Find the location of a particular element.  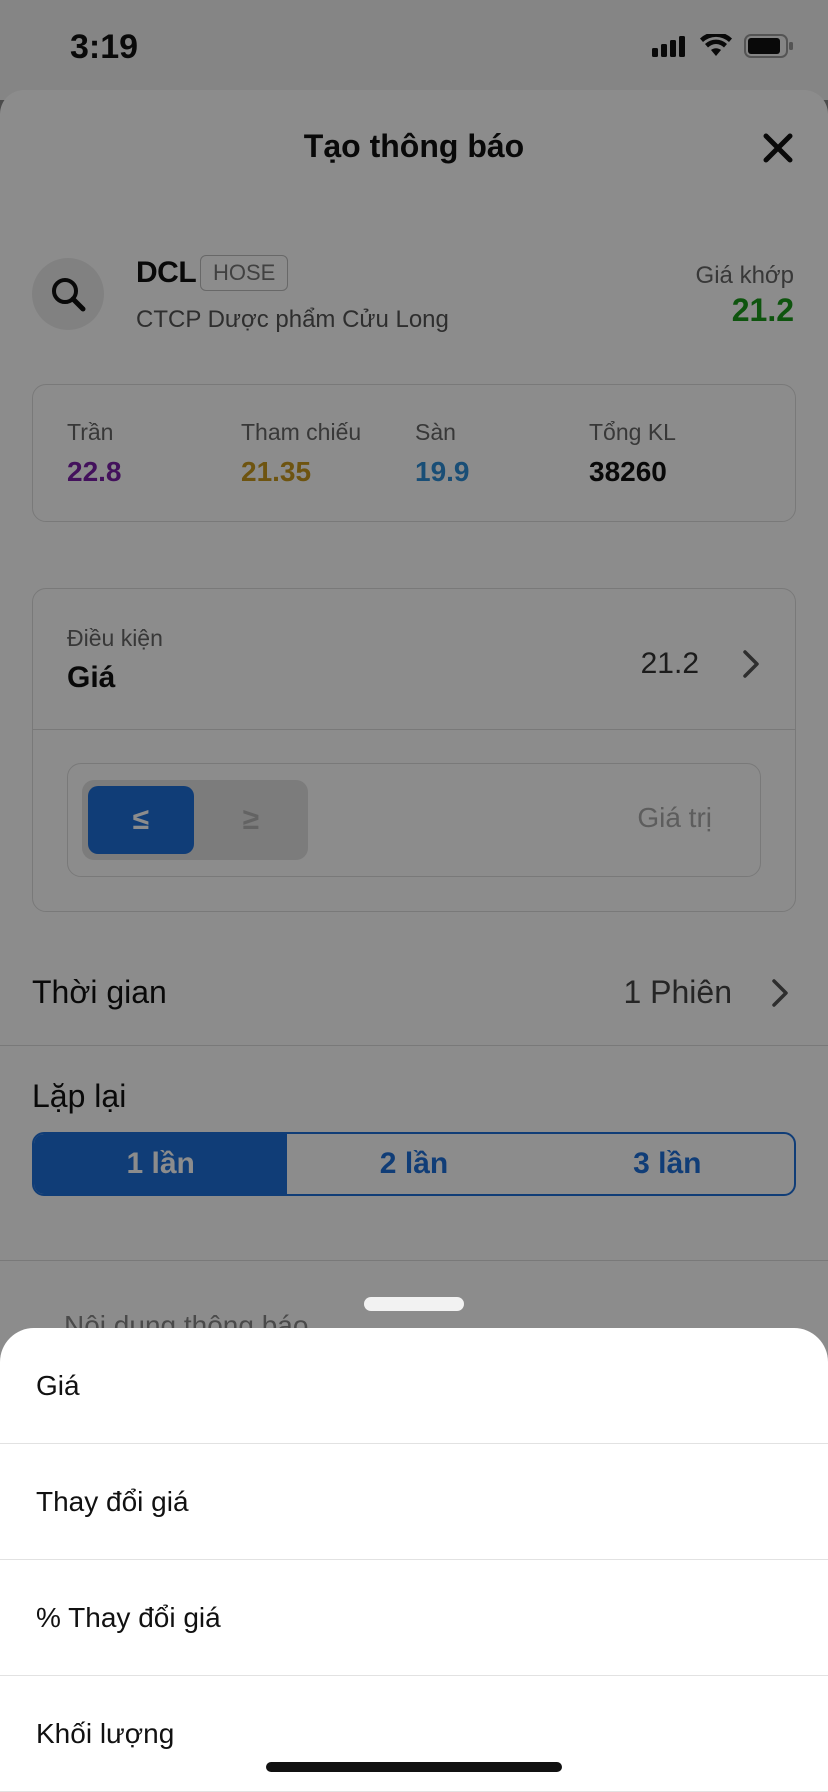

sheet-grabber is located at coordinates (414, 1304).